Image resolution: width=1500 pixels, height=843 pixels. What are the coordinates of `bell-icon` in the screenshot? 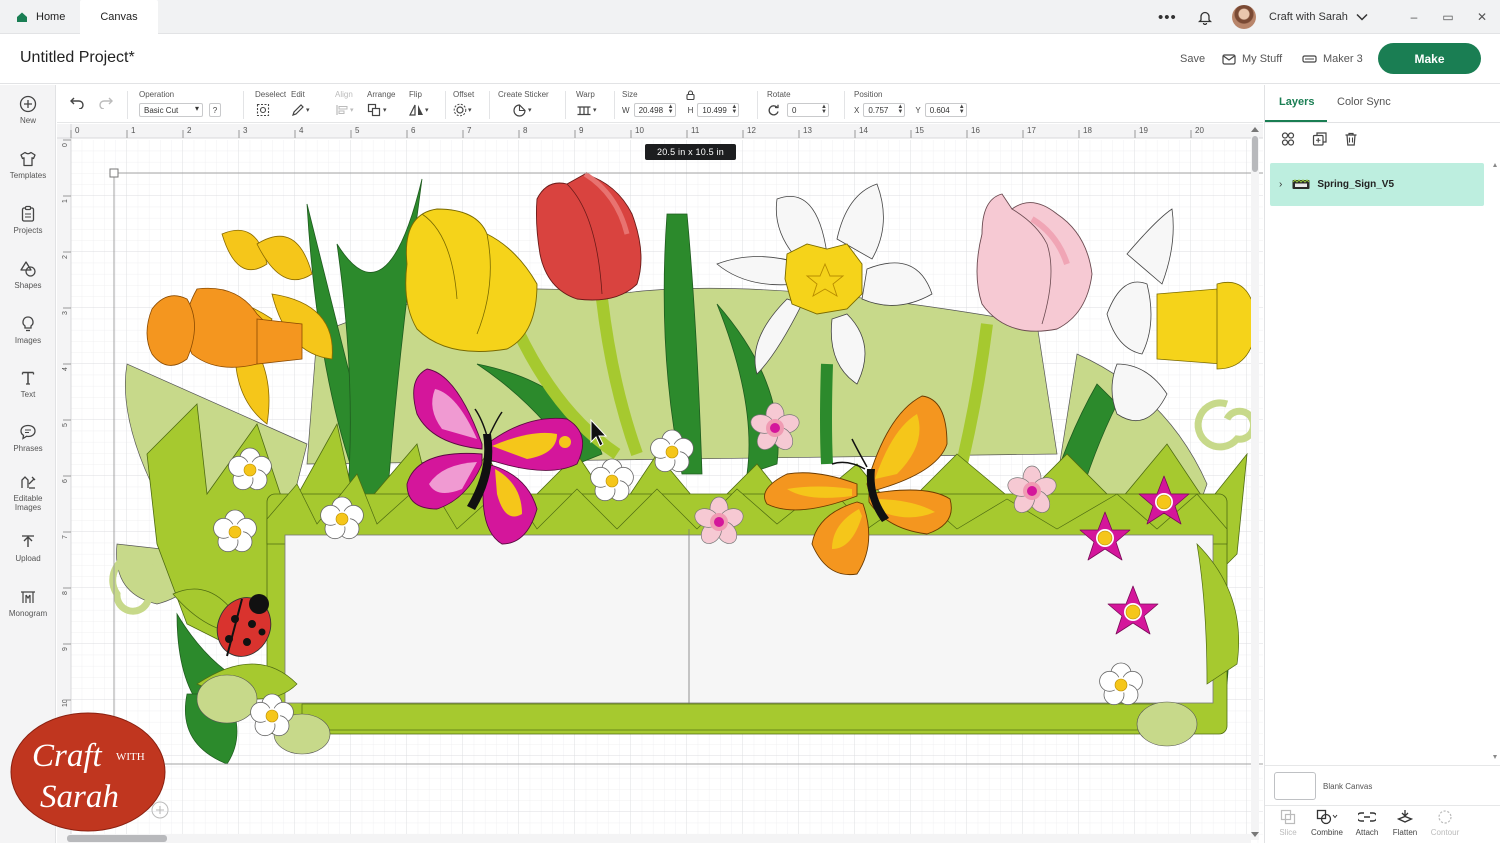 It's located at (1205, 18).